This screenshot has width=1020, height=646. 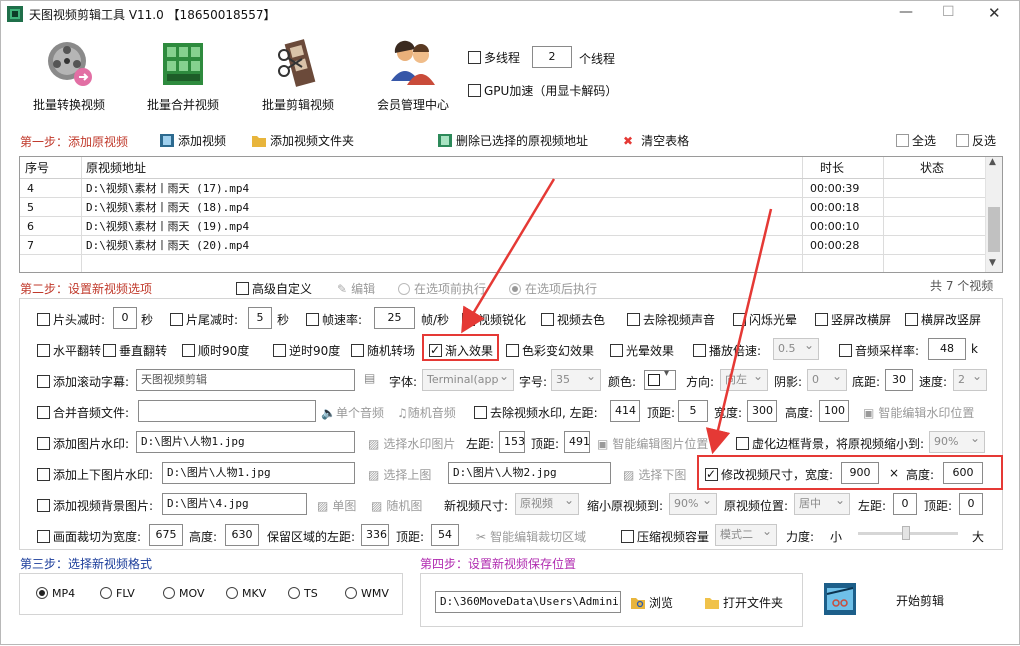 What do you see at coordinates (617, 316) in the screenshot?
I see `annotation-arrows` at bounding box center [617, 316].